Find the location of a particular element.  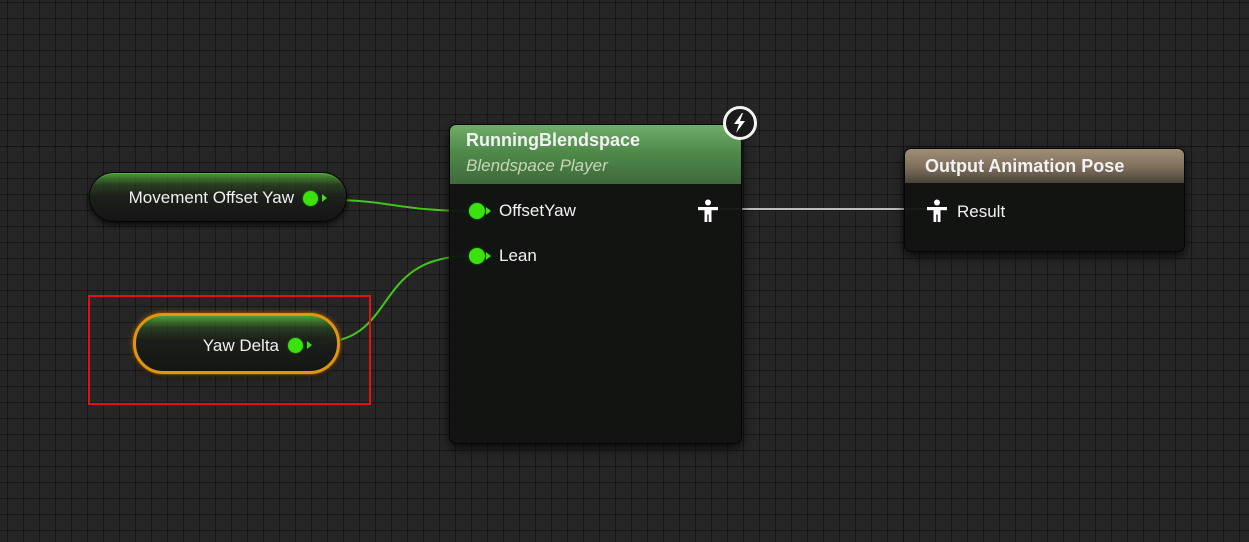

node-title: RunningBlendspace is located at coordinates (553, 140).